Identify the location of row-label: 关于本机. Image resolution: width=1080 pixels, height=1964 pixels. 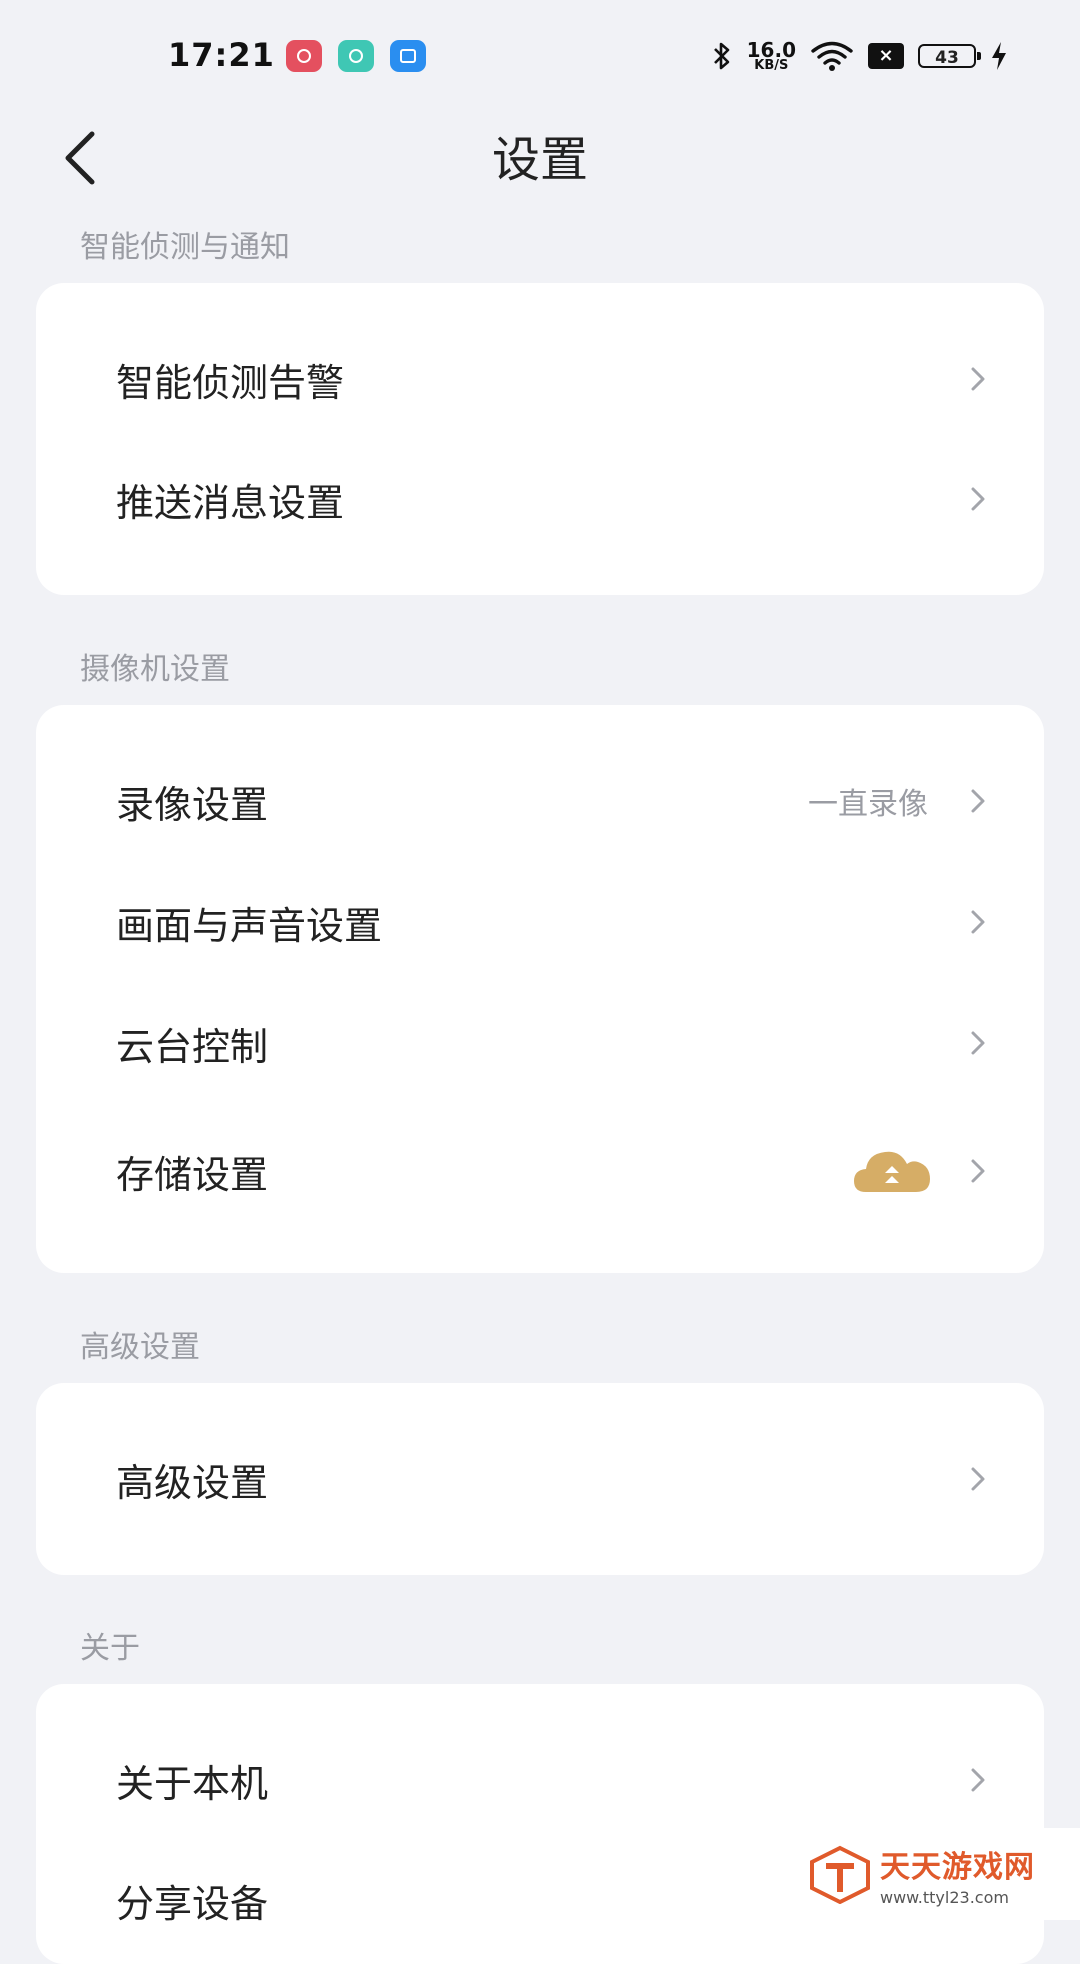
(192, 1783).